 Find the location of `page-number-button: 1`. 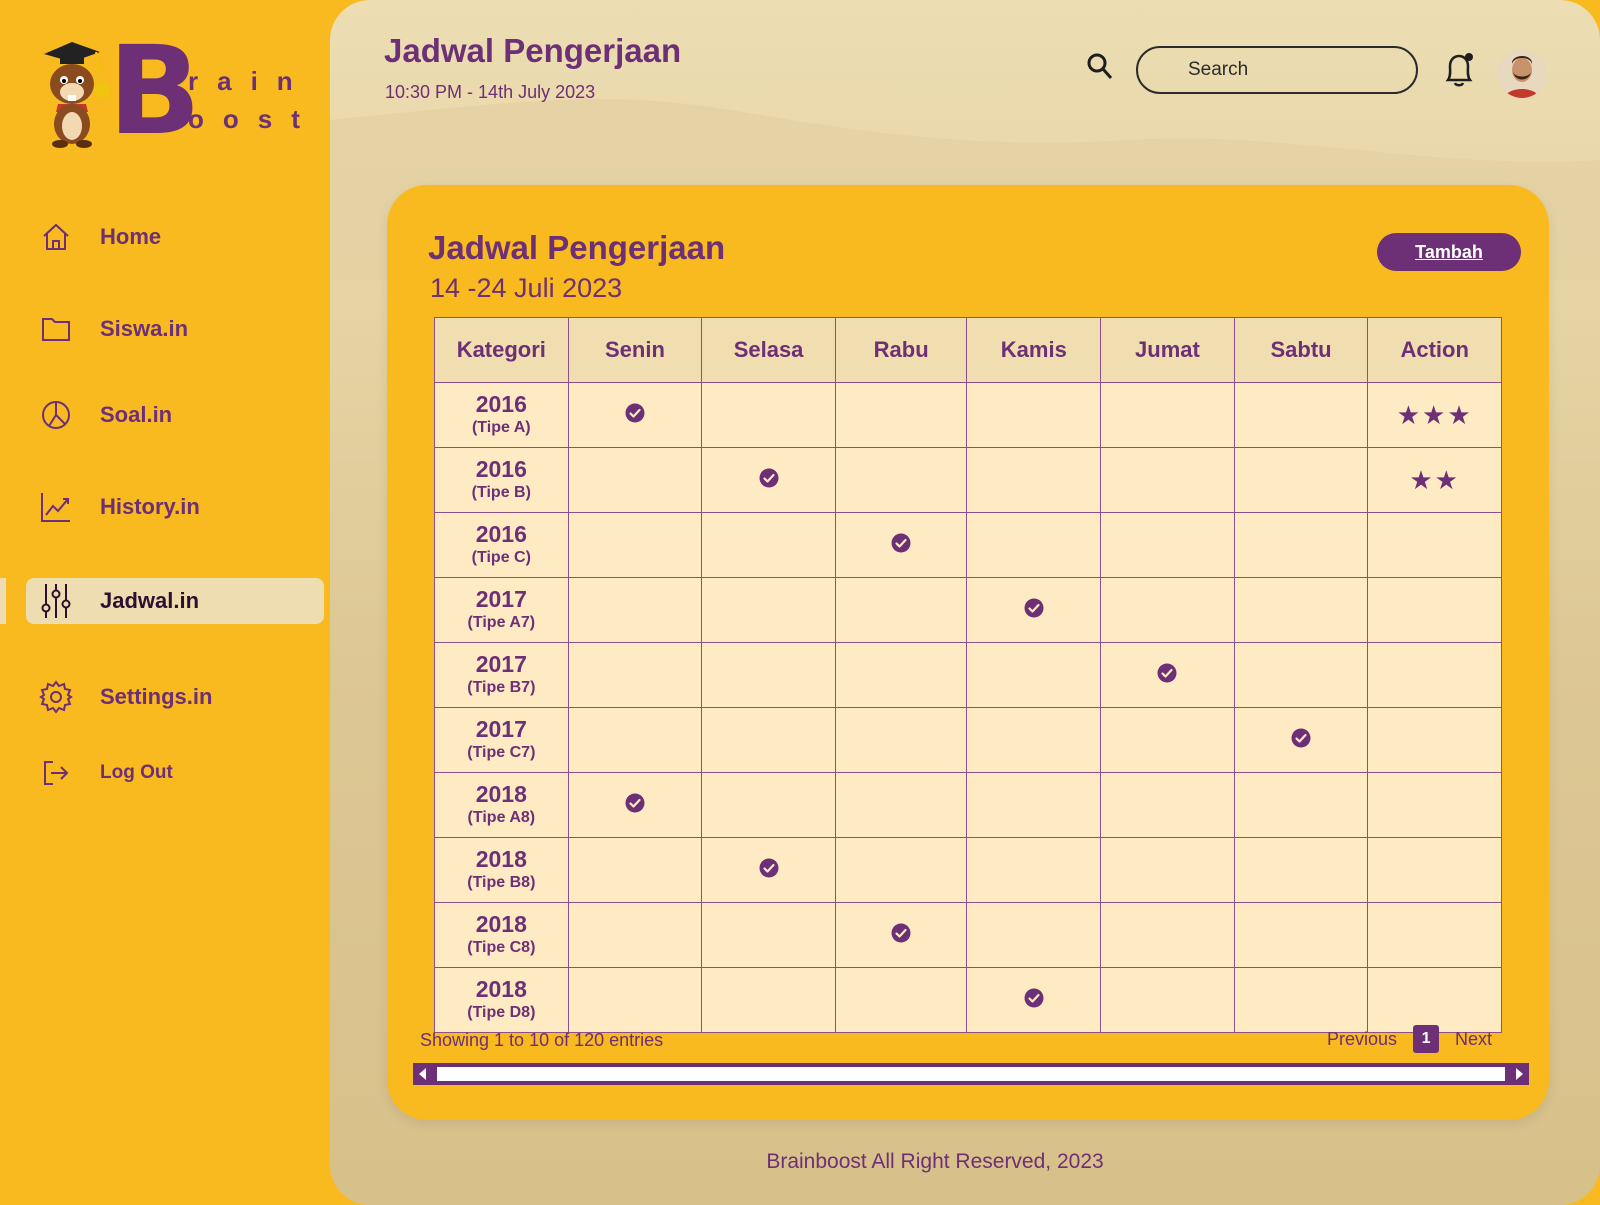

page-number-button: 1 is located at coordinates (1426, 1039).